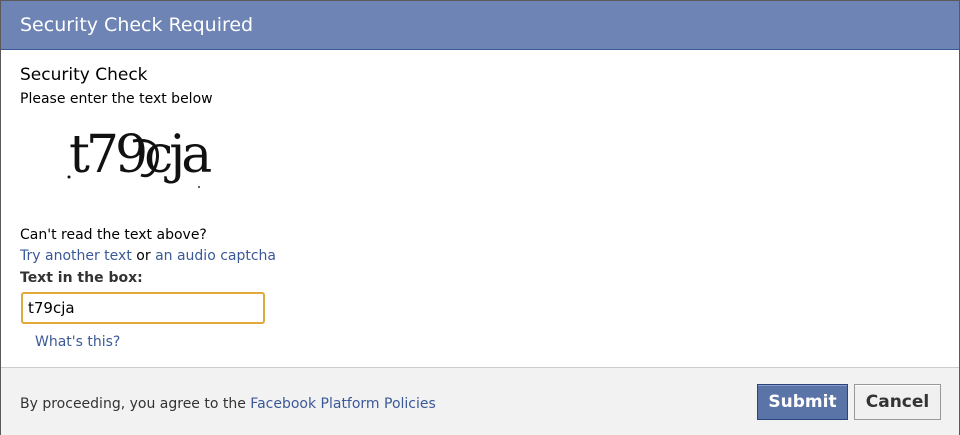 This screenshot has height=435, width=960. I want to click on section-heading: Security Check, so click(84, 75).